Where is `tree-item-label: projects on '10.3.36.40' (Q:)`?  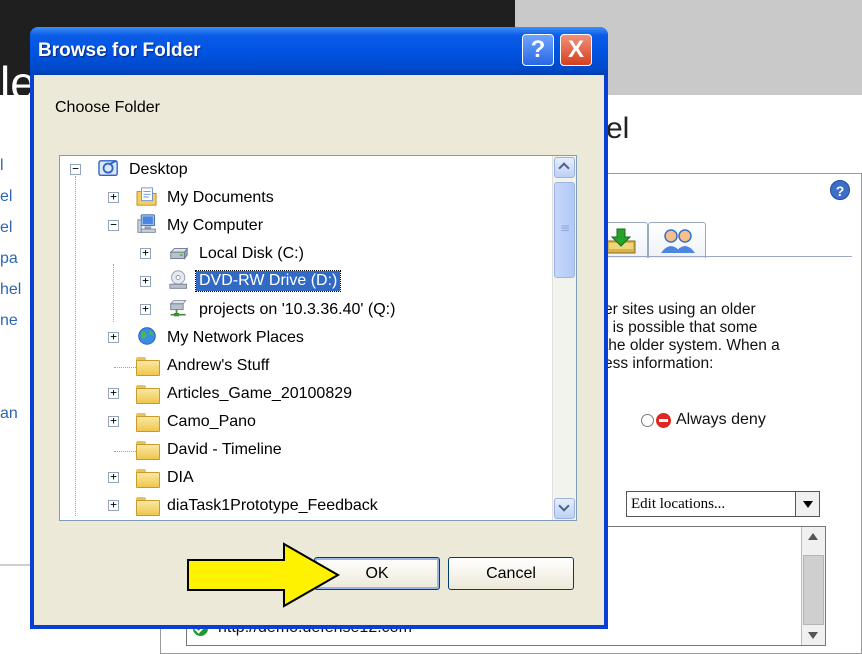 tree-item-label: projects on '10.3.36.40' (Q:) is located at coordinates (297, 309).